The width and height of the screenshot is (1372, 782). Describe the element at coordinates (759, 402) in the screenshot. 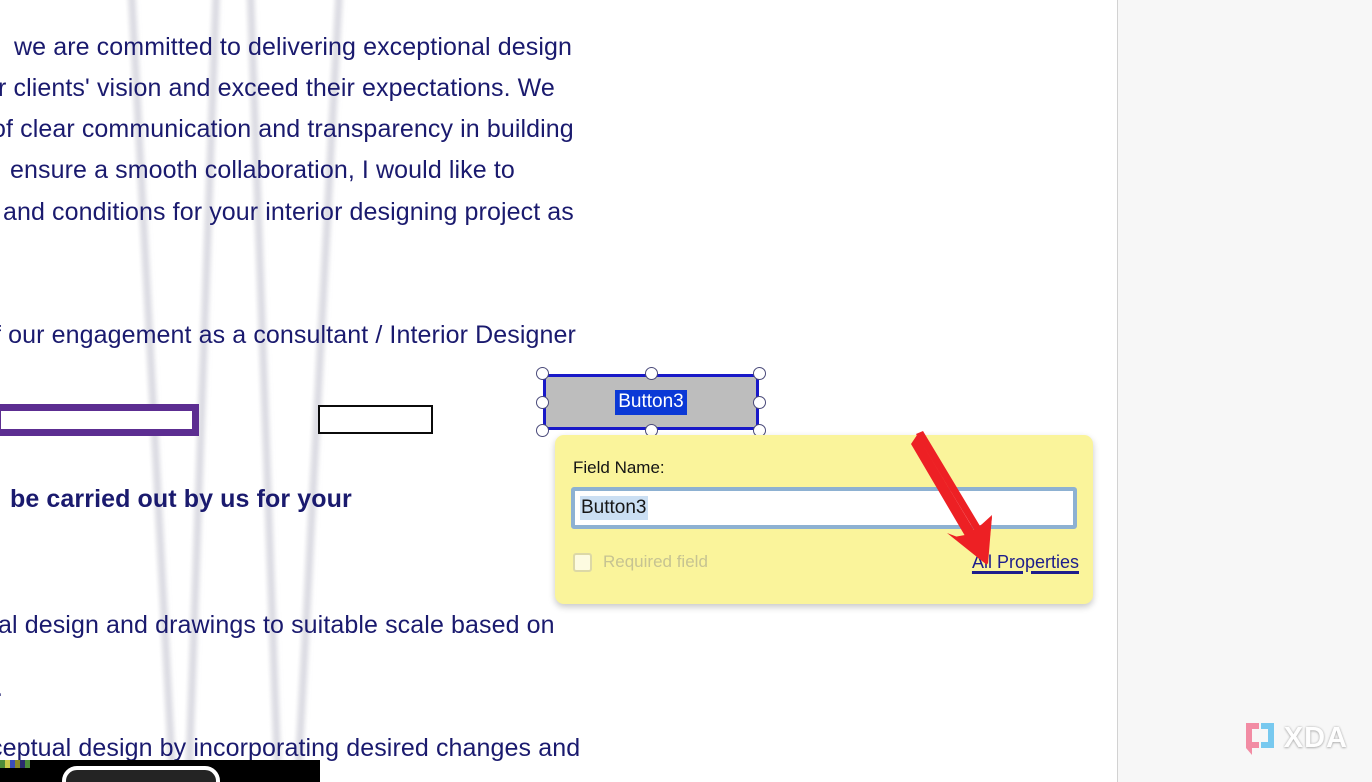

I see `resize-handle-middle-right` at that location.